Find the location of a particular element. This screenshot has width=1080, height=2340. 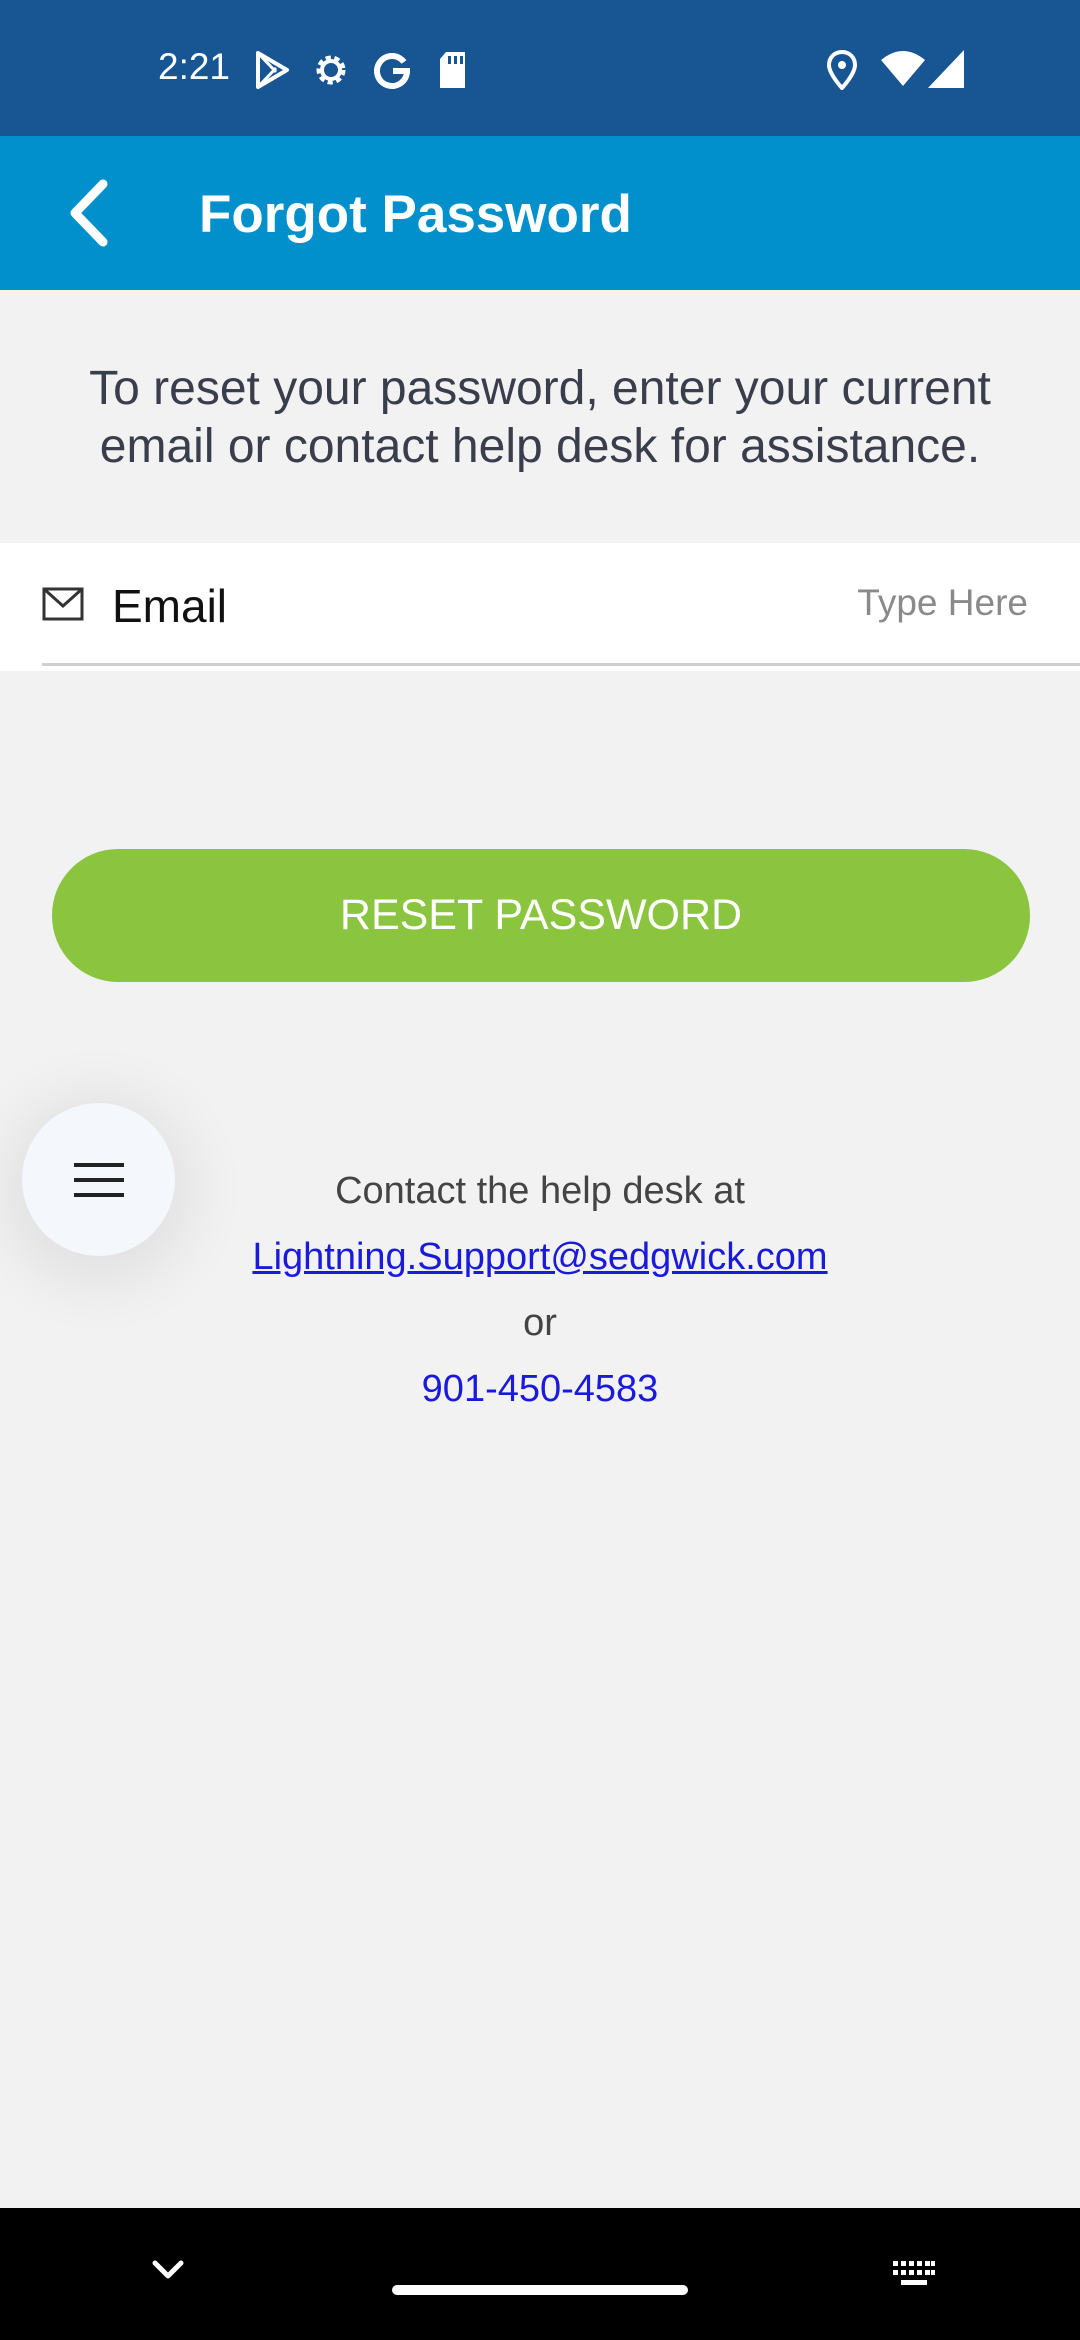

keyboard-icon is located at coordinates (914, 2274).